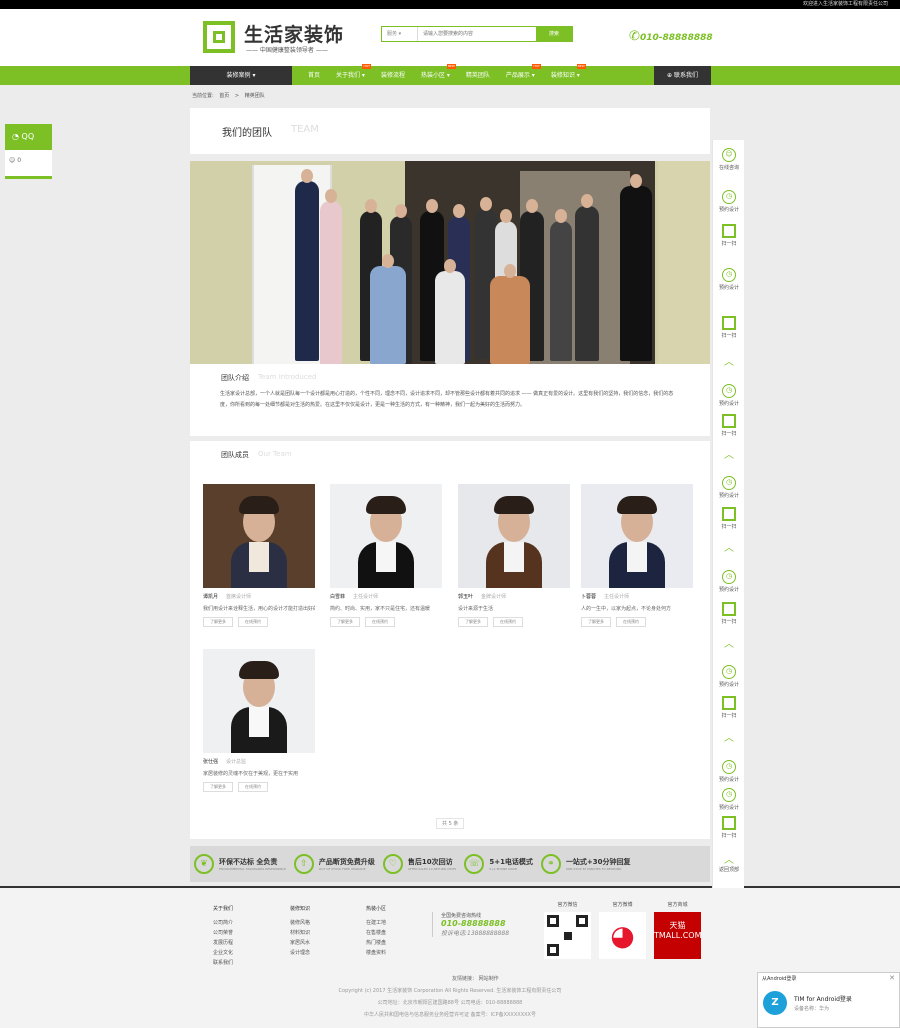 The width and height of the screenshot is (900, 1028). I want to click on member-name: 白雪菲, so click(337, 597).